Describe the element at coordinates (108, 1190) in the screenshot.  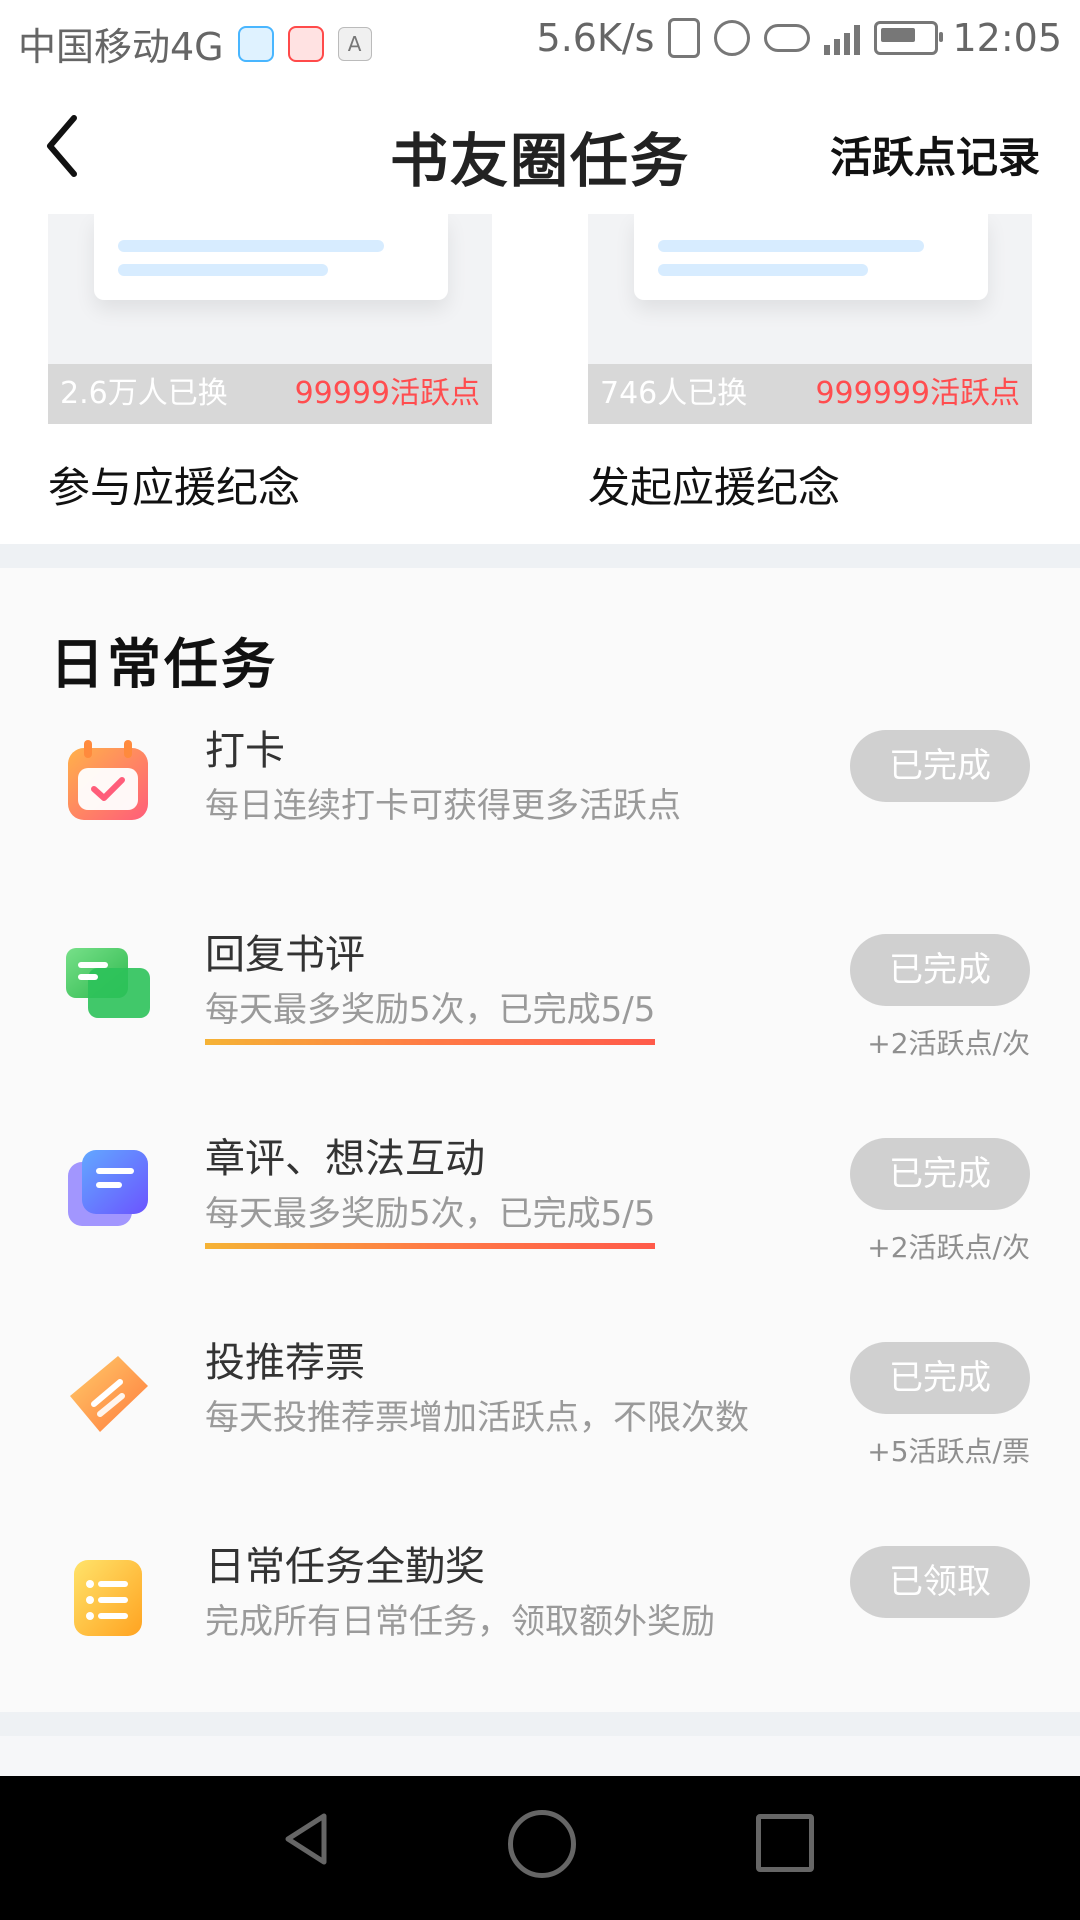
I see `notes-icon` at that location.